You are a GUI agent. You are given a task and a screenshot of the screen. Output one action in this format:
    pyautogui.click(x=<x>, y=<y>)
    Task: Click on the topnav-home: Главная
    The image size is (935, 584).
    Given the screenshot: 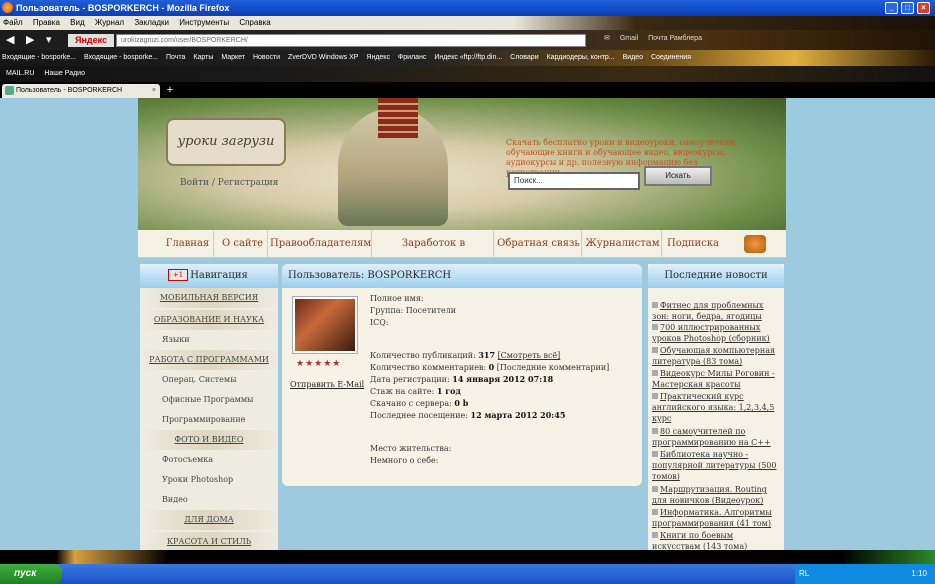 What is the action you would take?
    pyautogui.click(x=188, y=244)
    